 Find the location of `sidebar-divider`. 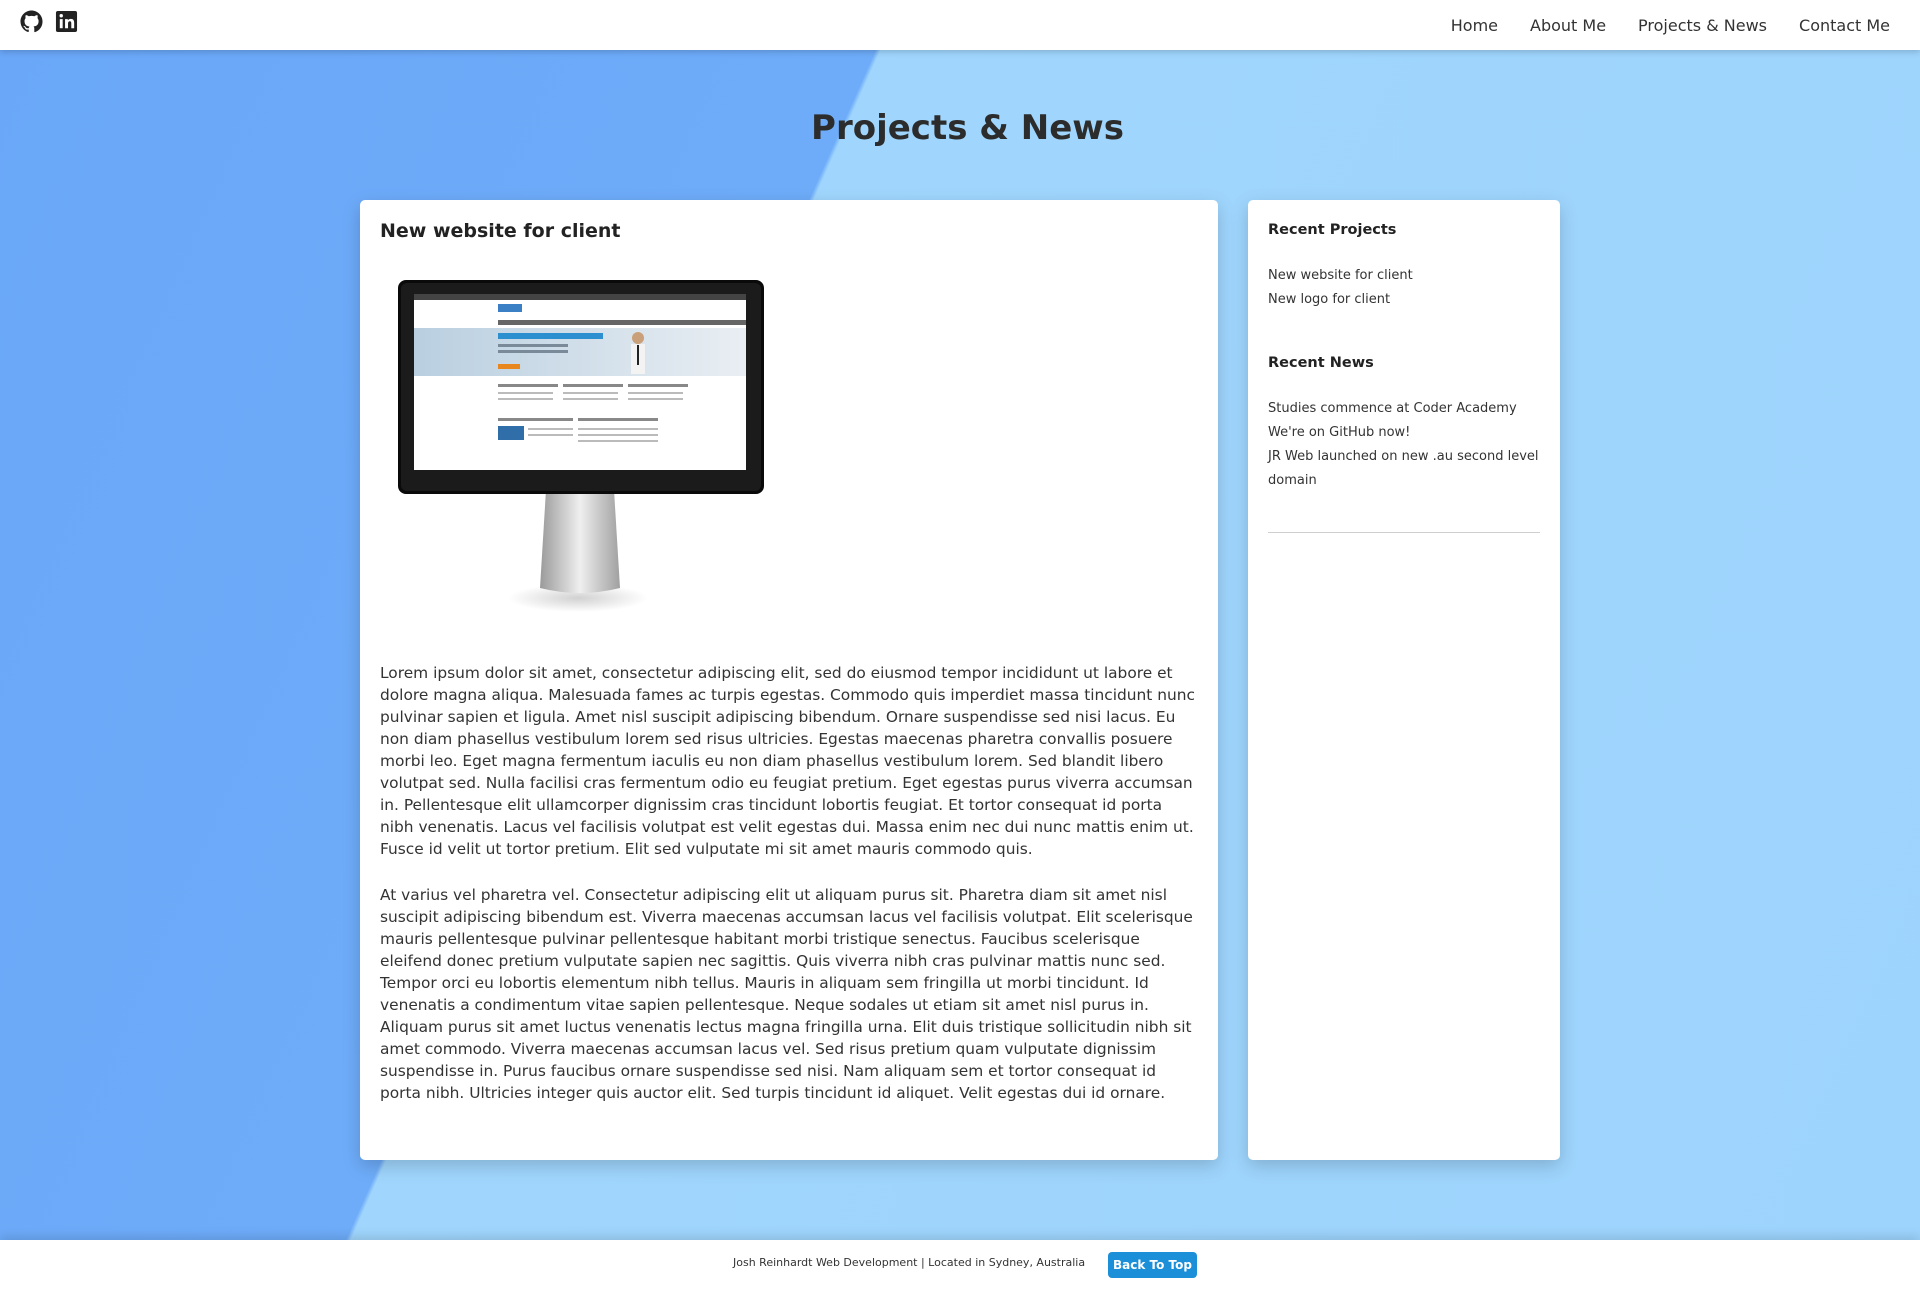

sidebar-divider is located at coordinates (1404, 532).